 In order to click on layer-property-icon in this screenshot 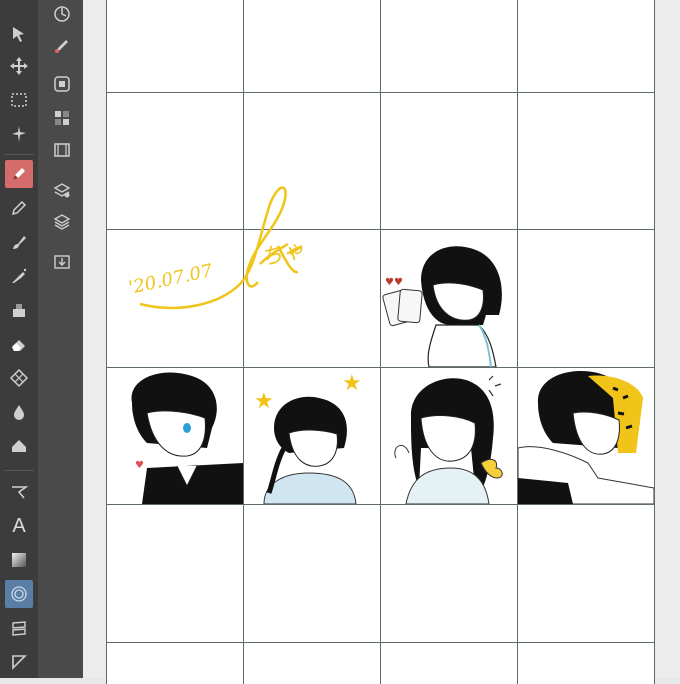, I will do `click(62, 190)`.